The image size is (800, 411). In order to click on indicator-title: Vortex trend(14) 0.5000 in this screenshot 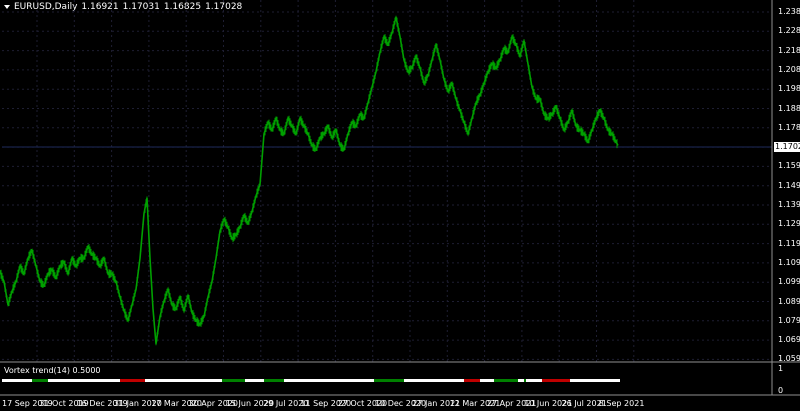, I will do `click(52, 370)`.